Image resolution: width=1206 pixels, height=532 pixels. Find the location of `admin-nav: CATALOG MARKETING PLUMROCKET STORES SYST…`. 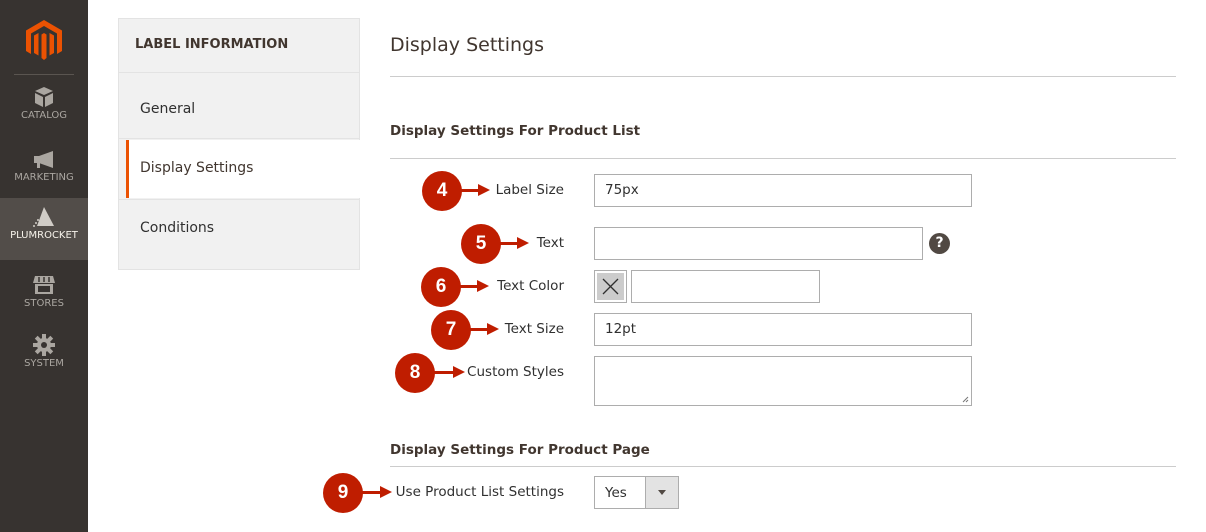

admin-nav: CATALOG MARKETING PLUMROCKET STORES SYST… is located at coordinates (44, 266).